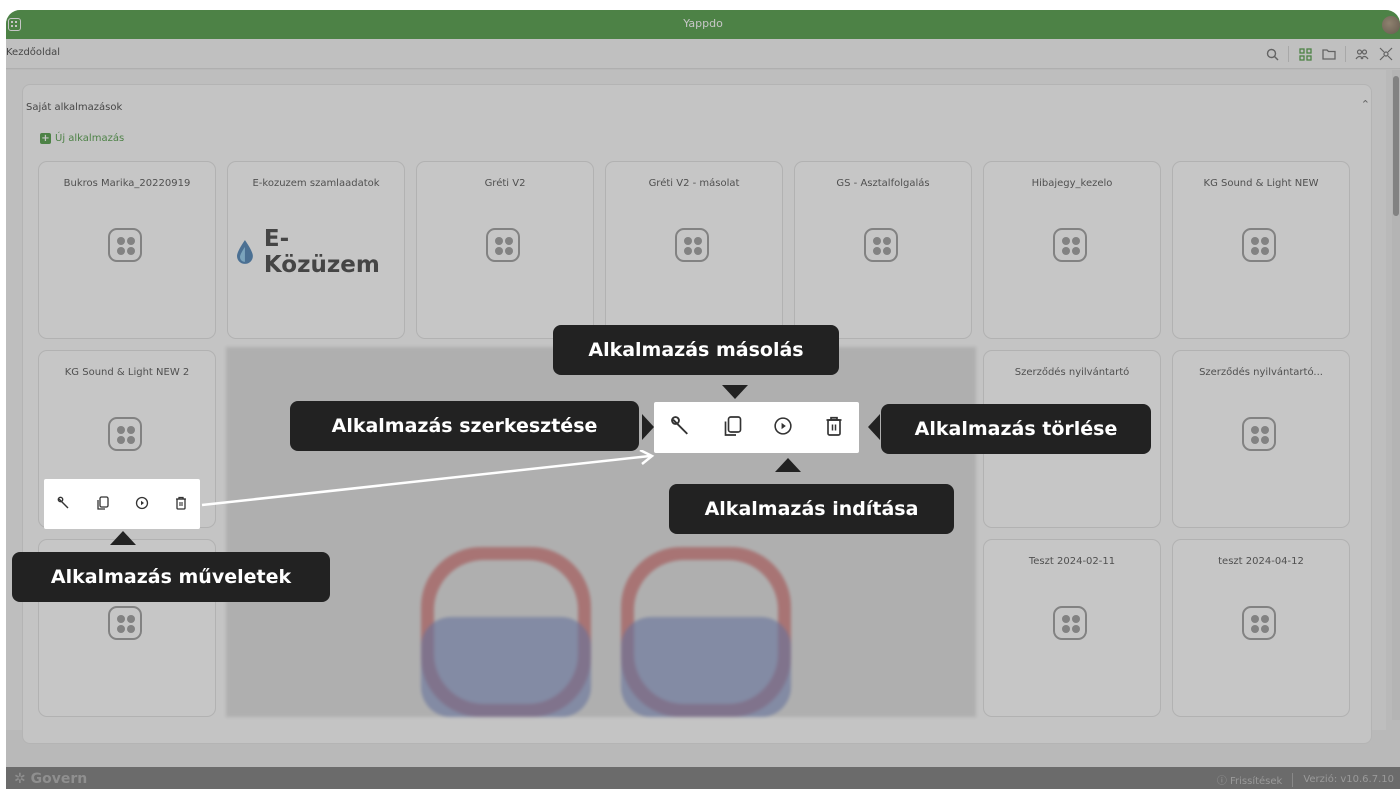 The height and width of the screenshot is (789, 1400). I want to click on delete-callout: Alkalmazás törlése, so click(1016, 429).